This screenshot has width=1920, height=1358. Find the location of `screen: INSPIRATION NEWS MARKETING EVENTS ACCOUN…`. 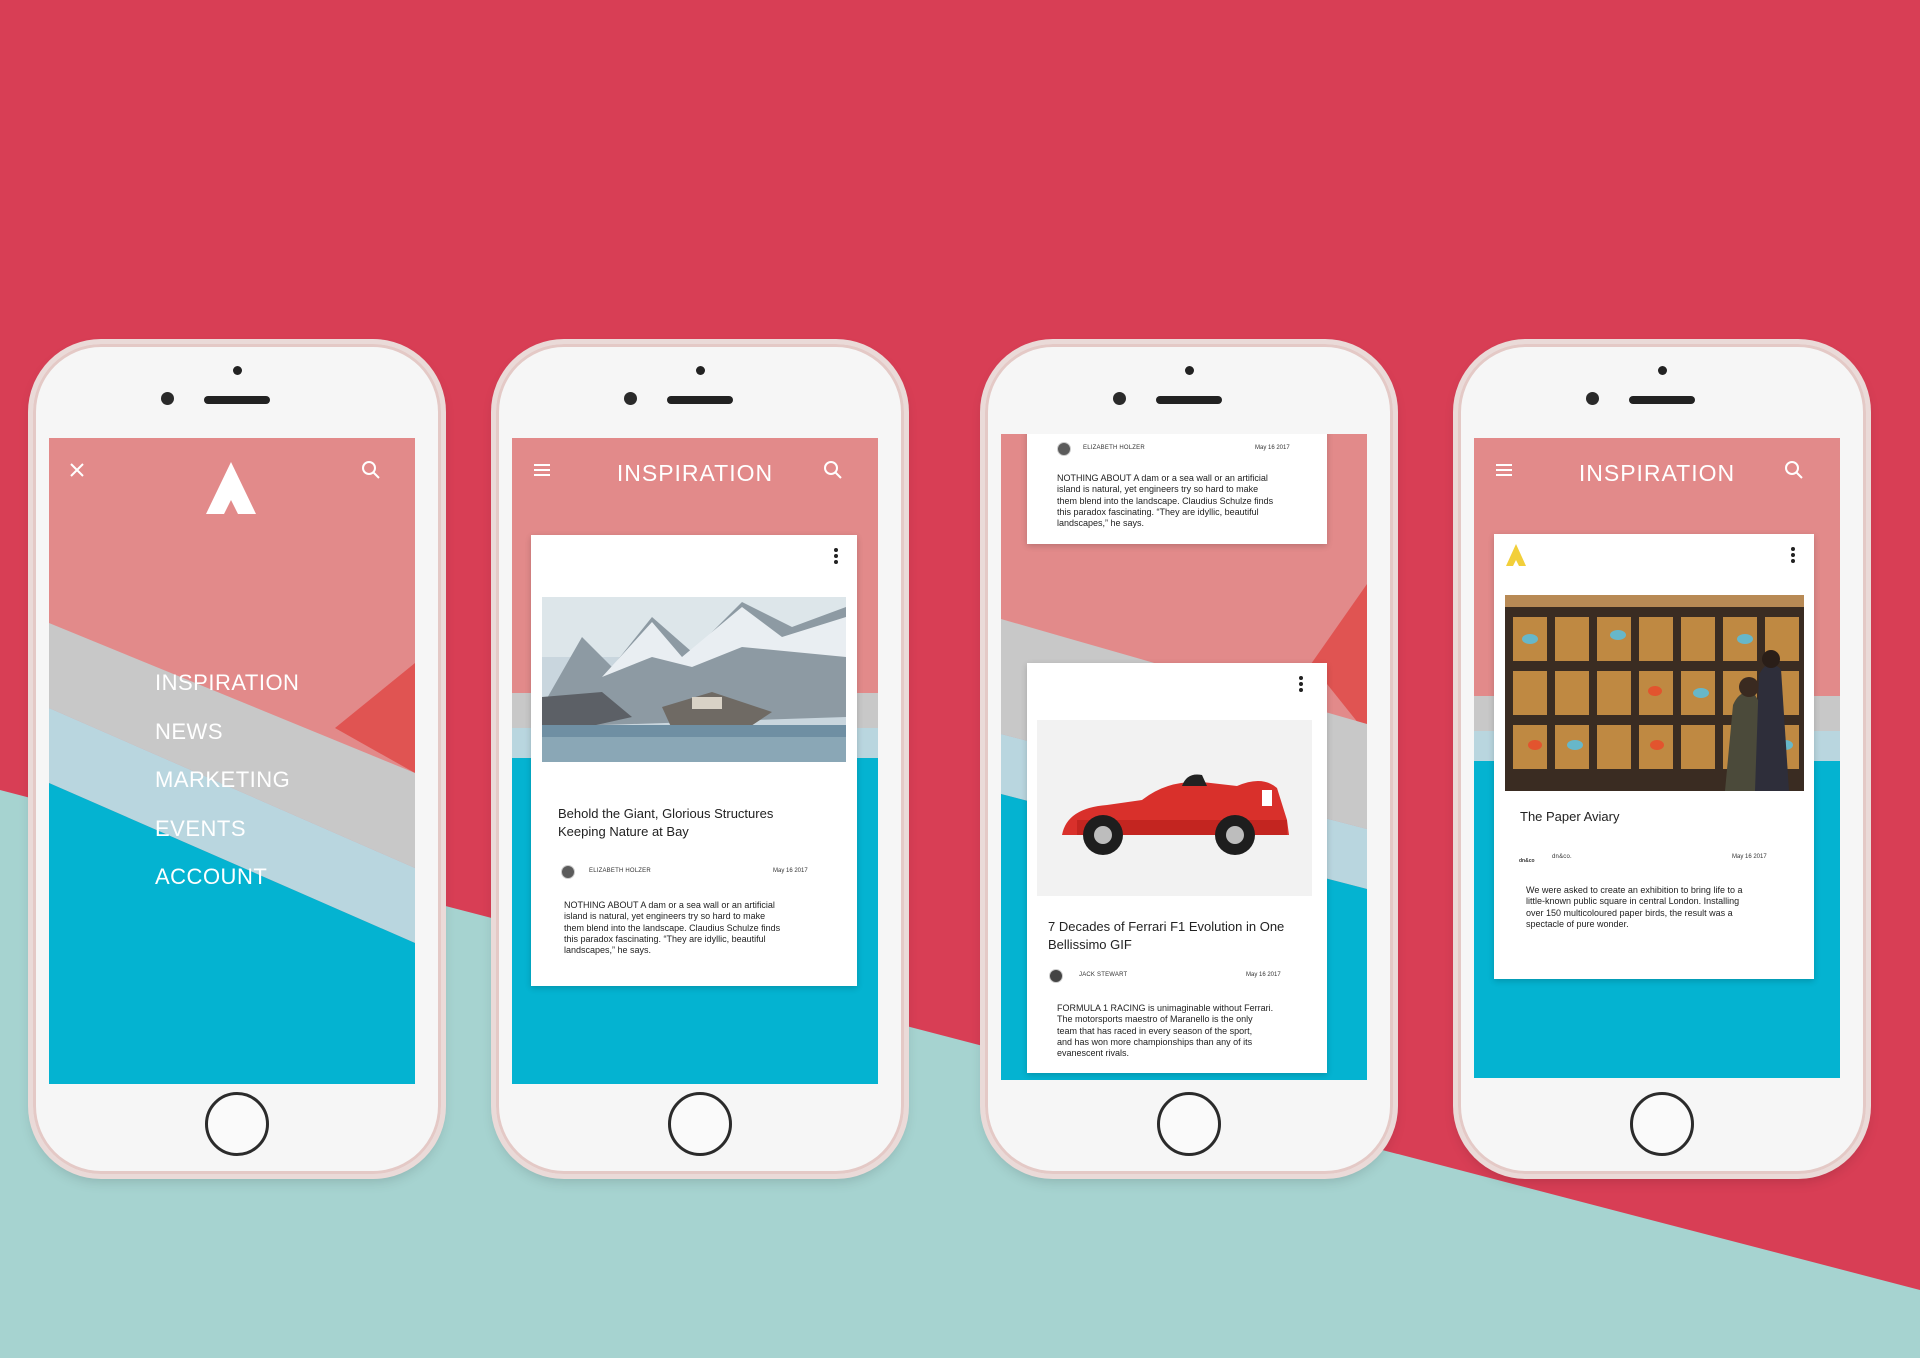

screen: INSPIRATION NEWS MARKETING EVENTS ACCOUN… is located at coordinates (232, 761).